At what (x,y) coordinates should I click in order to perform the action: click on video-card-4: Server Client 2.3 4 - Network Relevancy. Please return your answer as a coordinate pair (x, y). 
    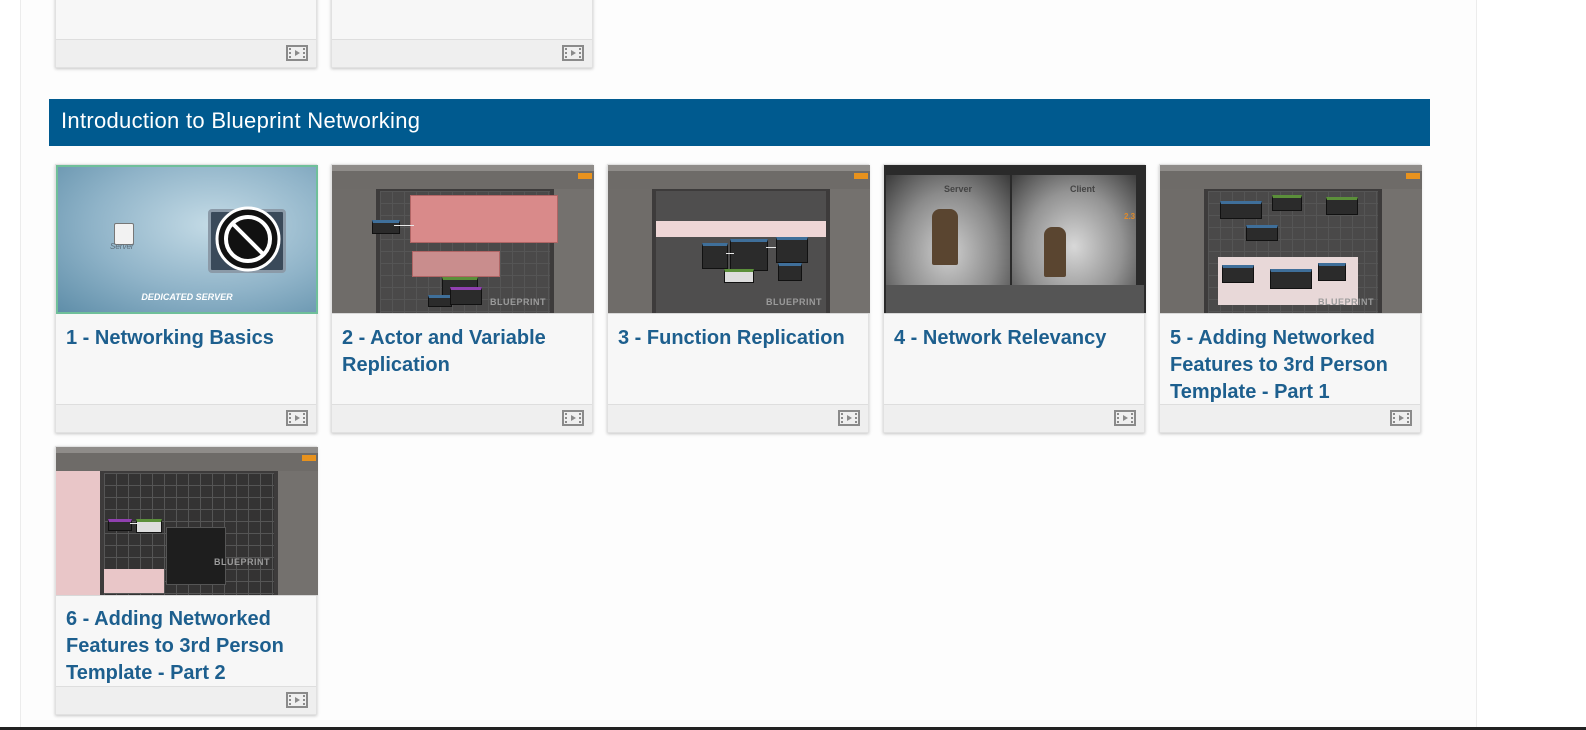
    Looking at the image, I should click on (1014, 298).